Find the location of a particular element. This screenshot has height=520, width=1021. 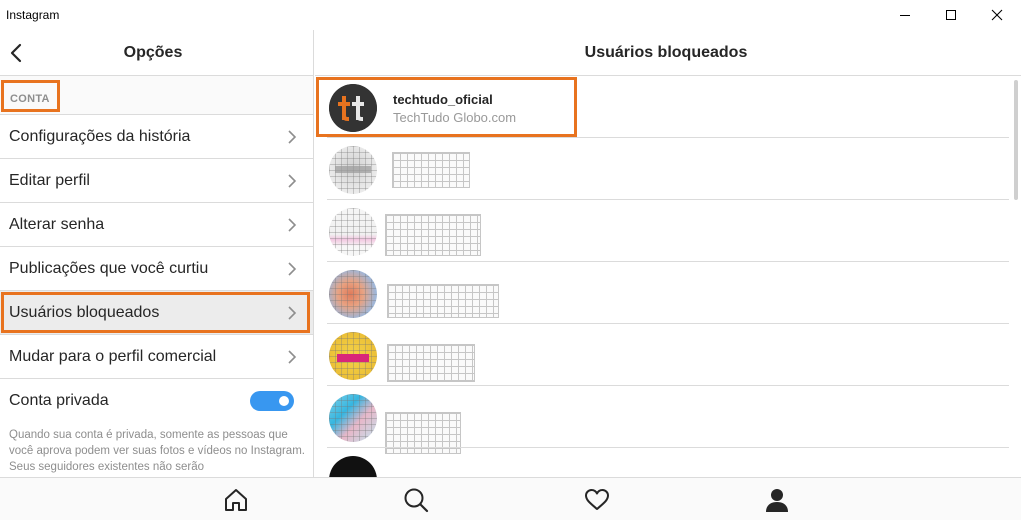

username: techtudo_oficial is located at coordinates (443, 99).